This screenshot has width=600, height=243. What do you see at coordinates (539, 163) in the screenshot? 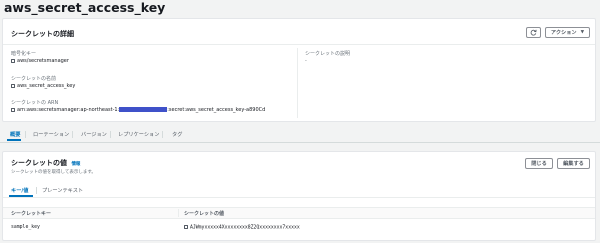
I see `close-button: 閉じる` at bounding box center [539, 163].